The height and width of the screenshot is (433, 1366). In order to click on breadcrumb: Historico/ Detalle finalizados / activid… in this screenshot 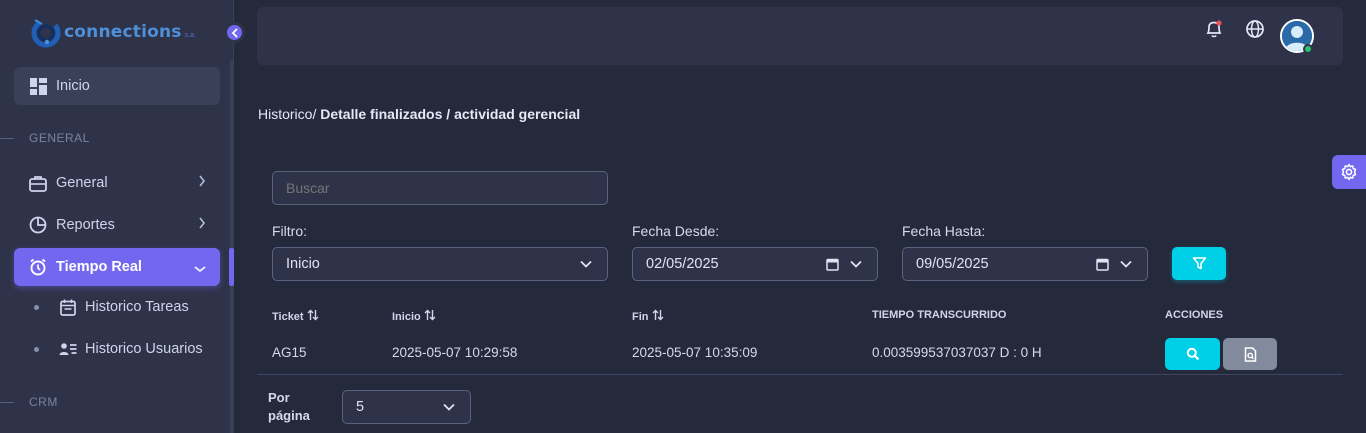, I will do `click(419, 114)`.